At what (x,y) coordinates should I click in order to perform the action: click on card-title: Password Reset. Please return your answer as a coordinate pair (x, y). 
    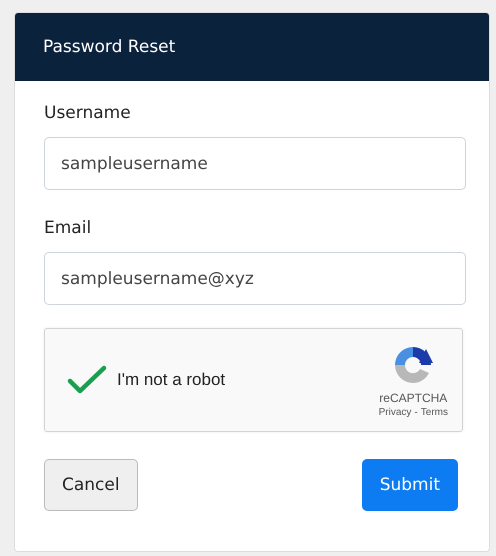
    Looking at the image, I should click on (109, 47).